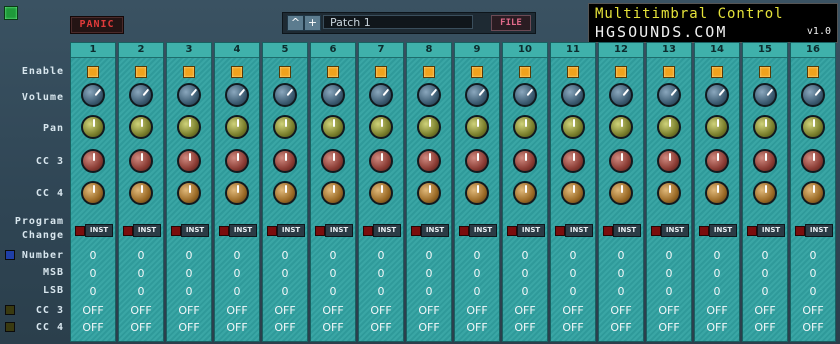 This screenshot has height=344, width=840. What do you see at coordinates (511, 23) in the screenshot?
I see `file-button: FILE` at bounding box center [511, 23].